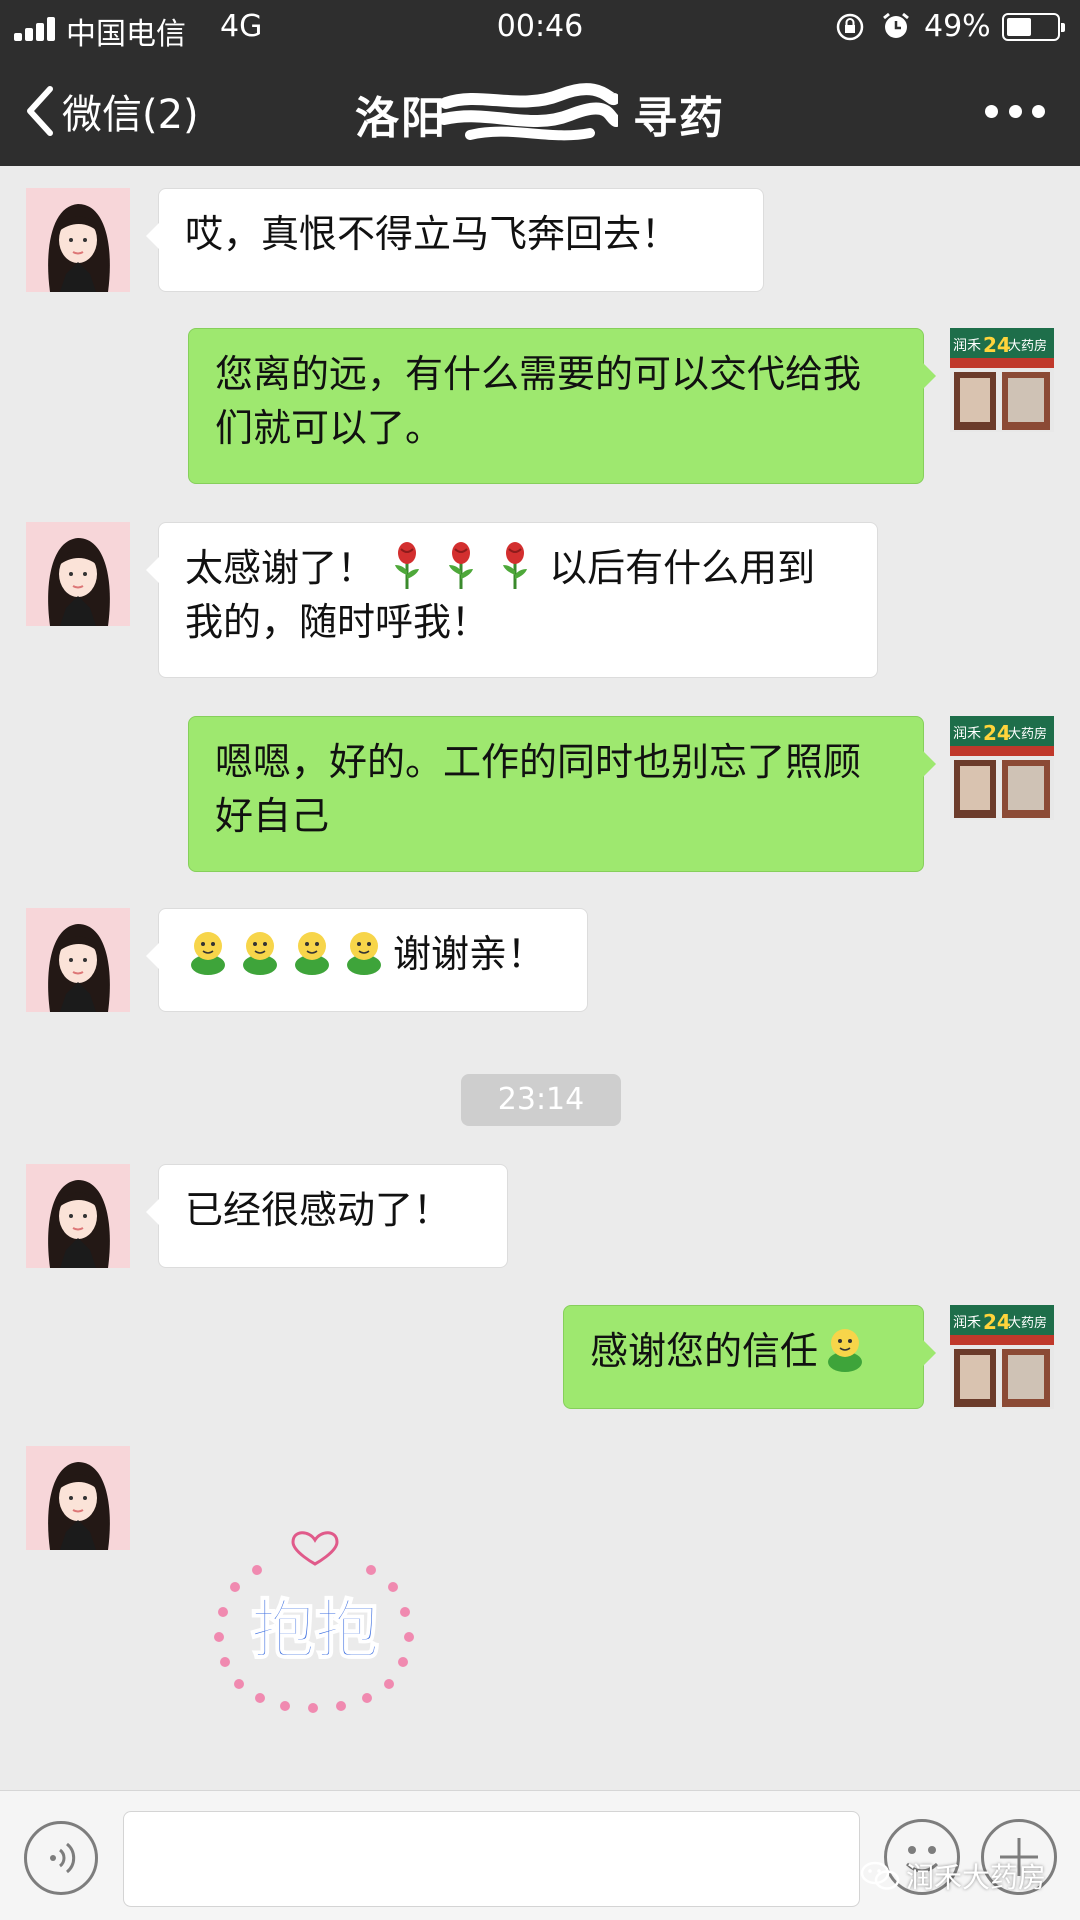 Image resolution: width=1080 pixels, height=1920 pixels. Describe the element at coordinates (280, 568) in the screenshot. I see `message-text: 太感谢了！` at that location.